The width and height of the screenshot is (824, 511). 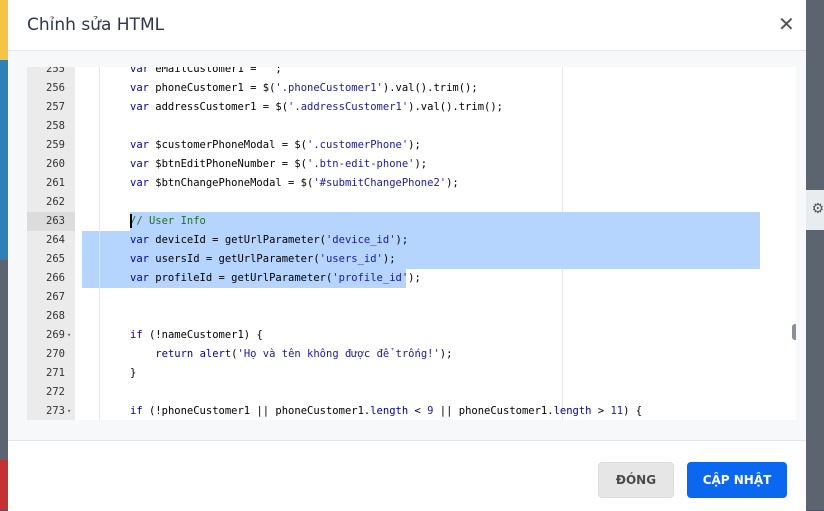 What do you see at coordinates (380, 183) in the screenshot?
I see `code-string: '#submitChangePhone2'` at bounding box center [380, 183].